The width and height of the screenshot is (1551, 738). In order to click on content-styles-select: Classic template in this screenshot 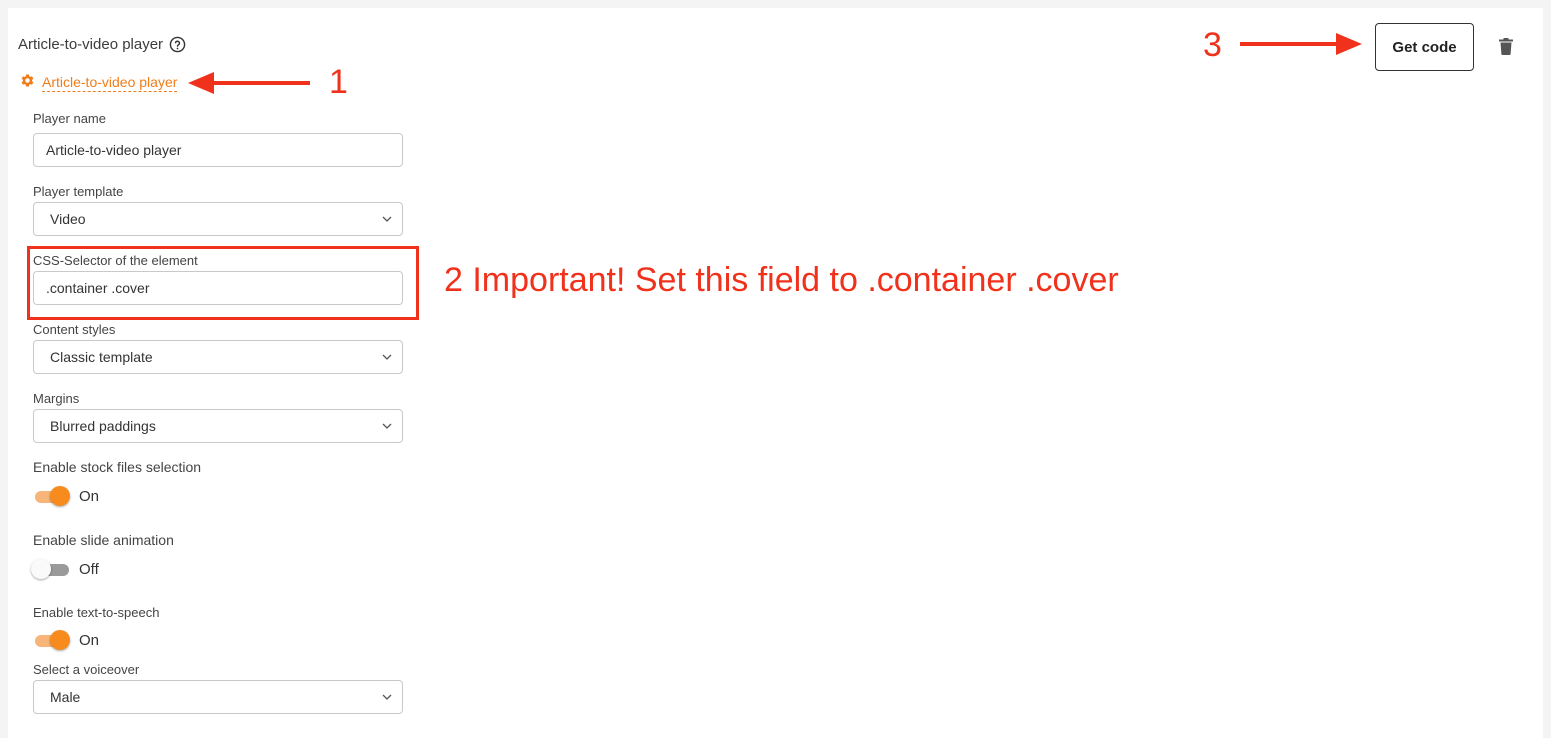, I will do `click(218, 357)`.